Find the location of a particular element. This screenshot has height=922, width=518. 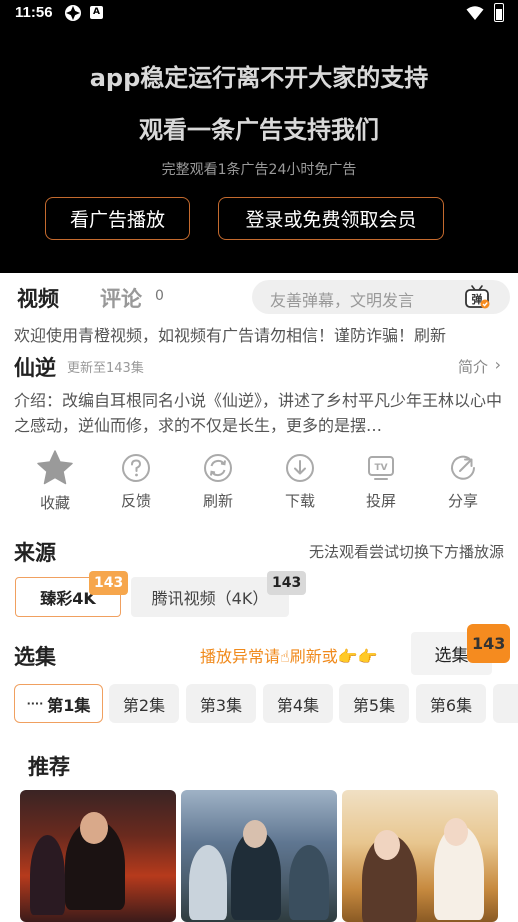

episode-item: 第3集 is located at coordinates (221, 703).